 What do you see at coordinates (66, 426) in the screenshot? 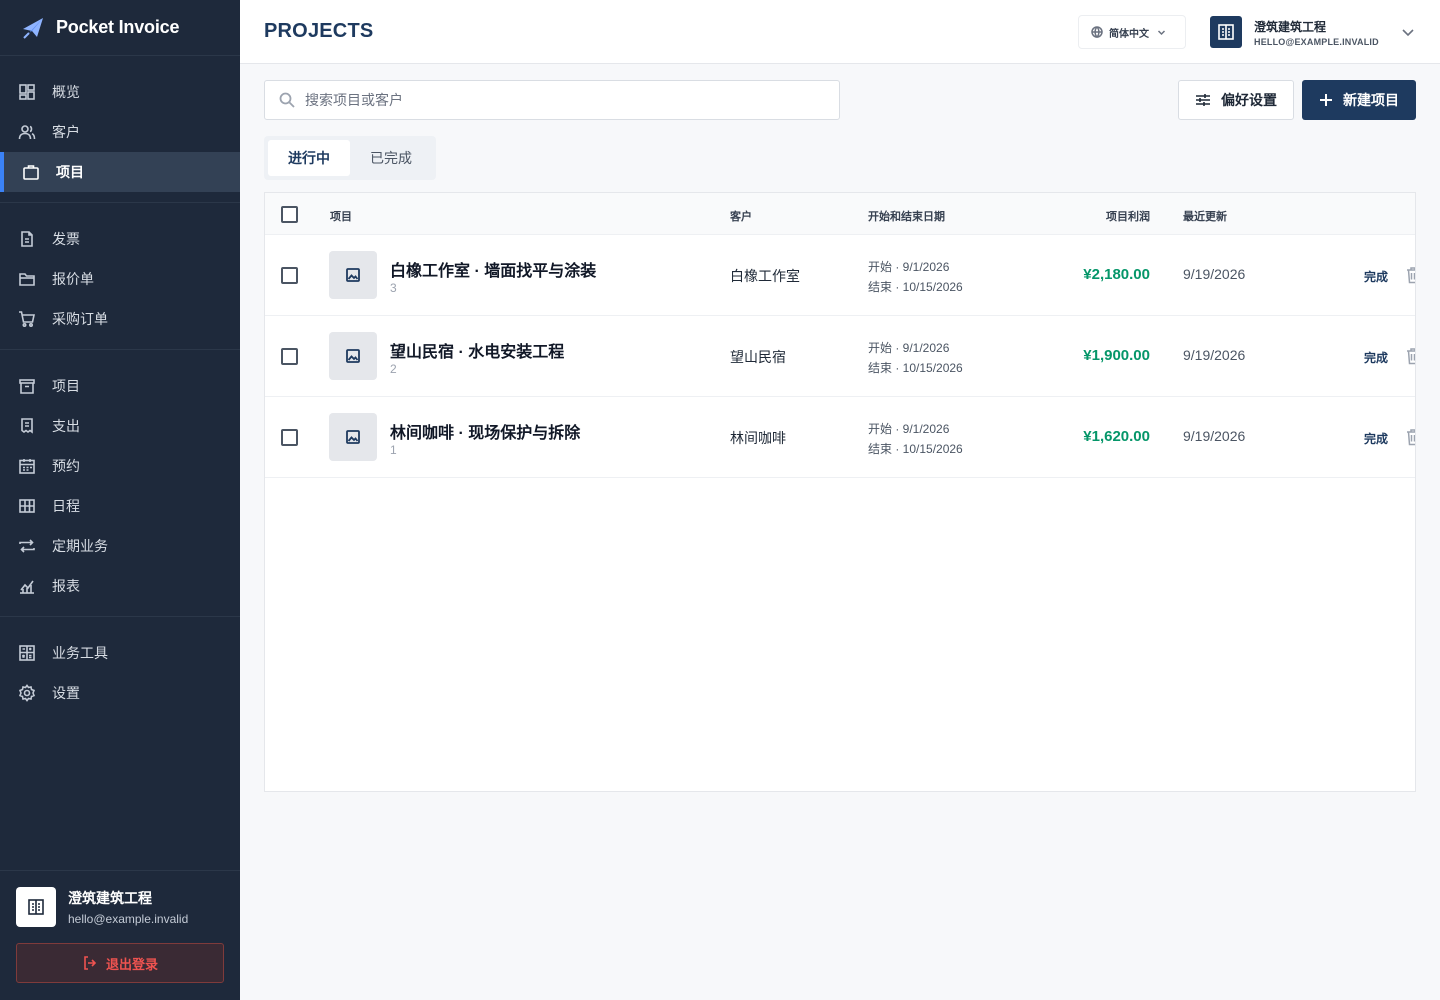
I see `sidebar-item-label: 支出` at bounding box center [66, 426].